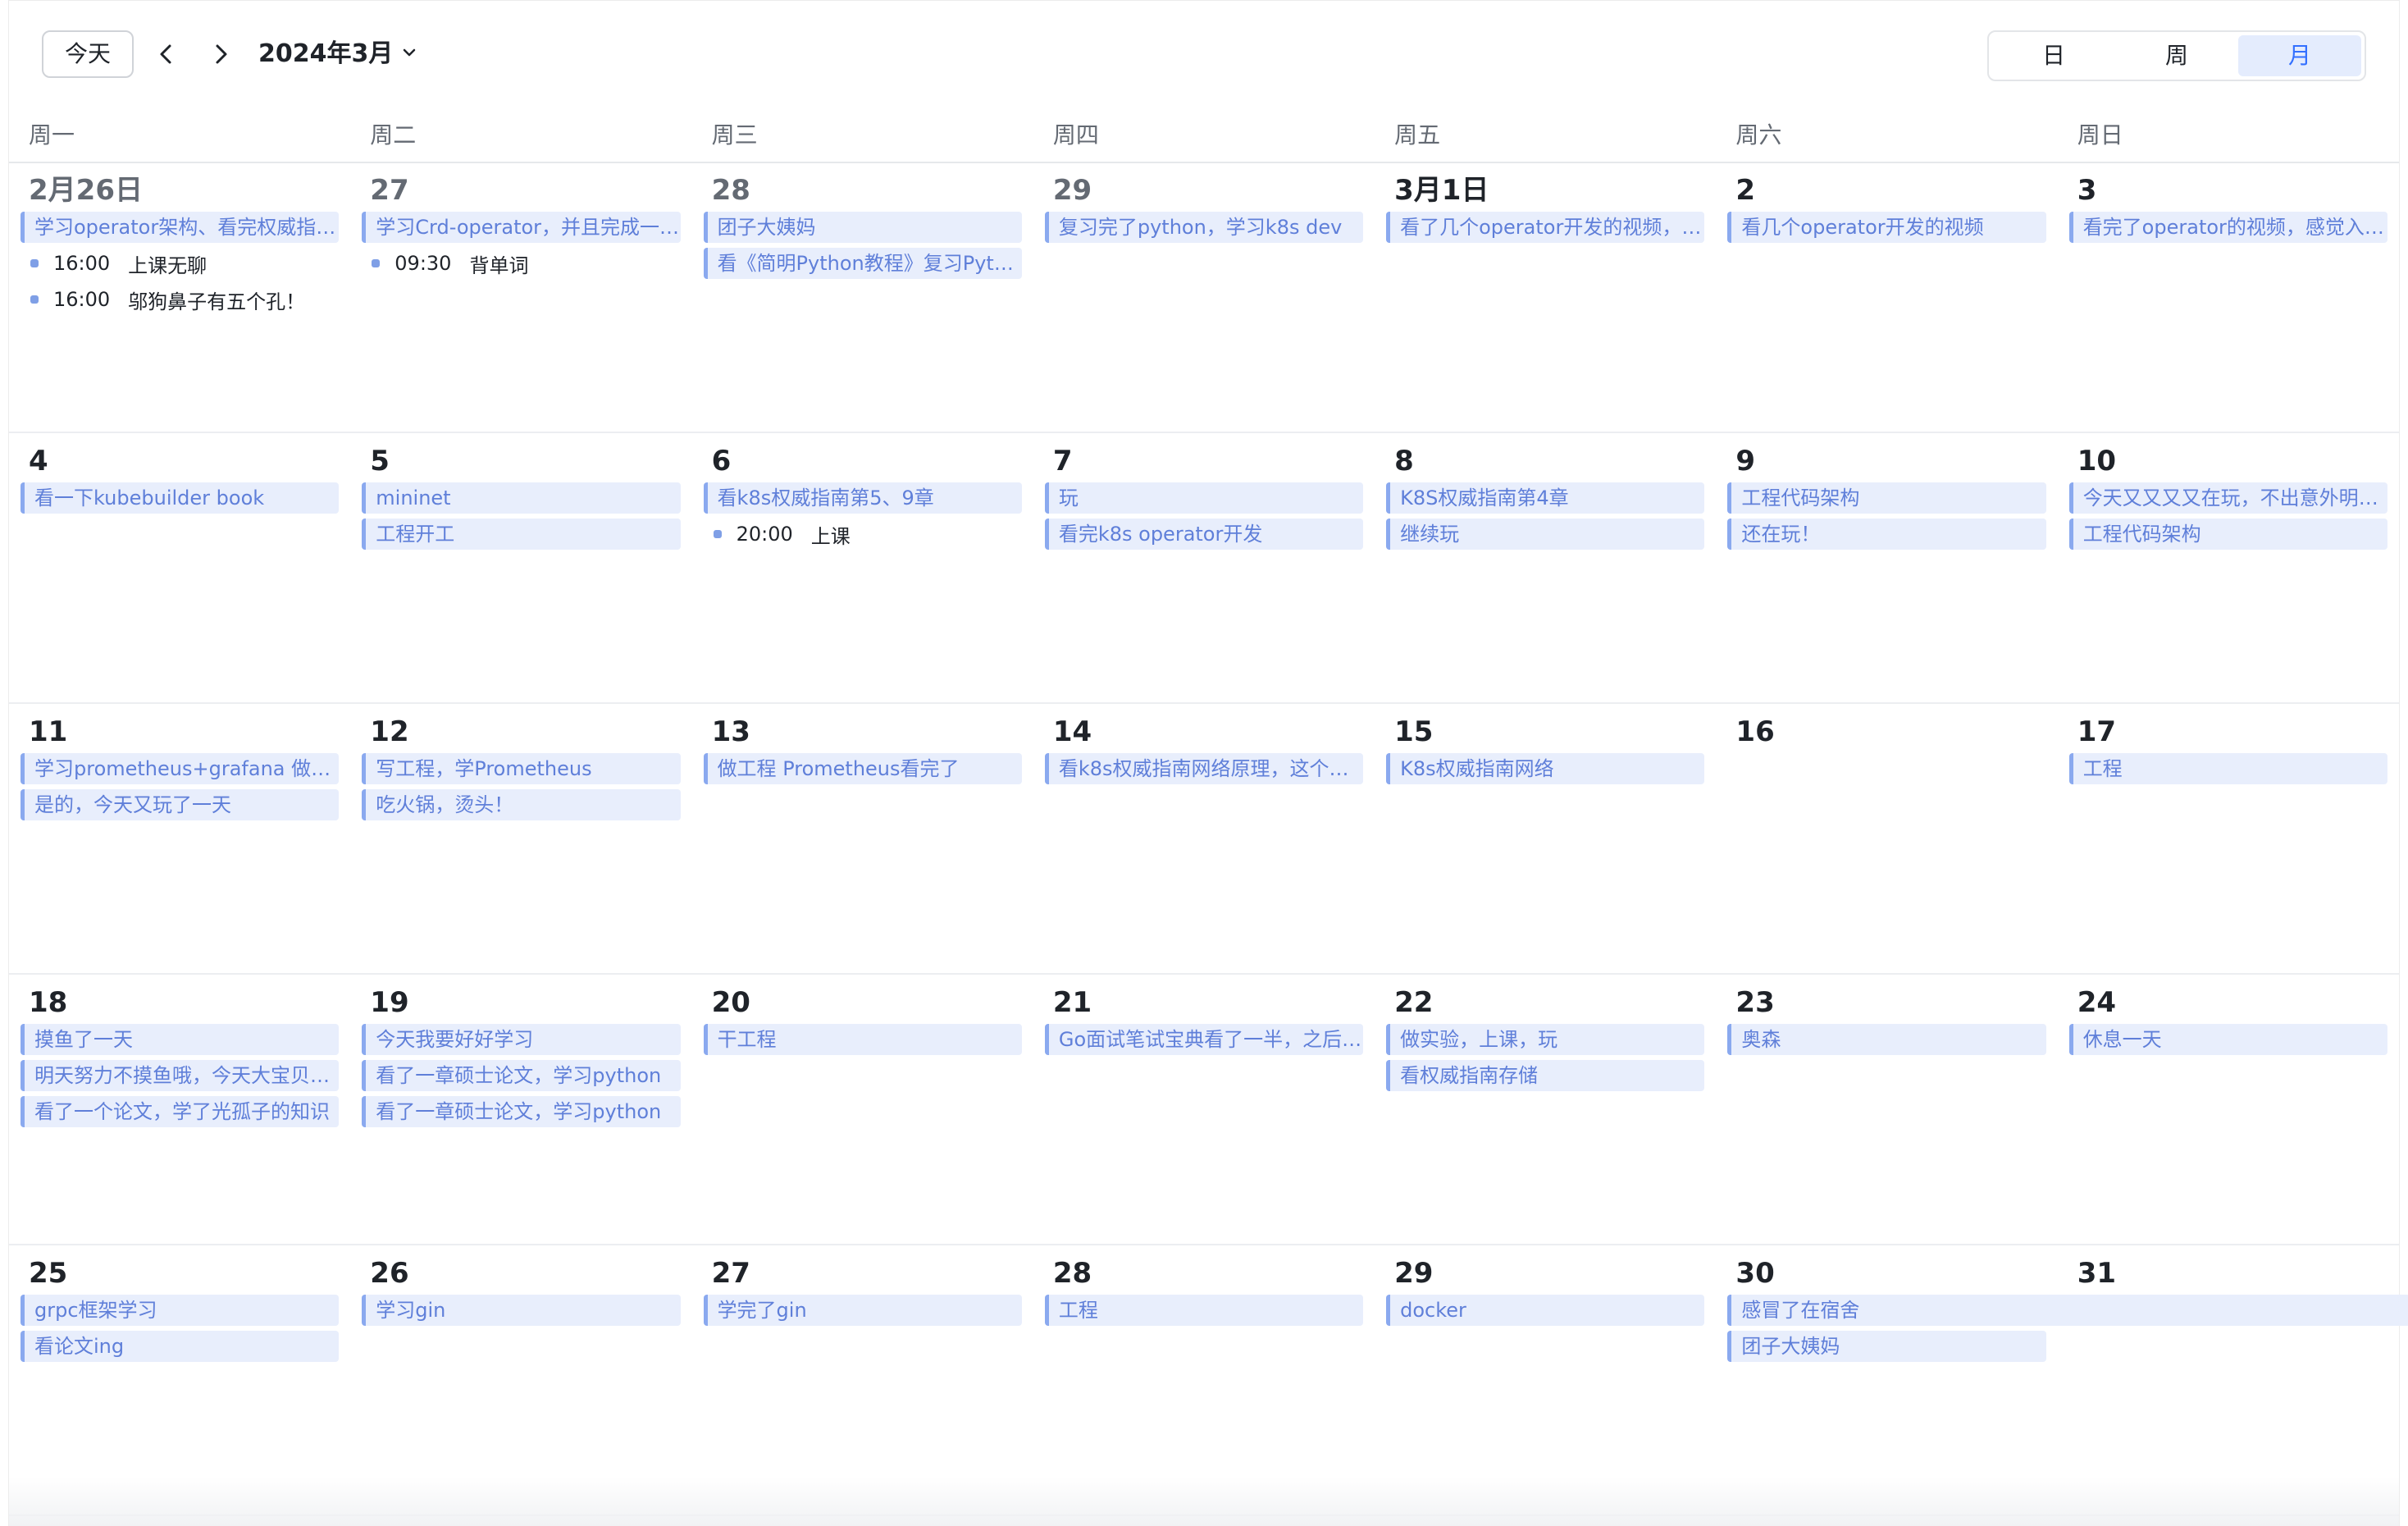 This screenshot has width=2408, height=1526. I want to click on event-chip: 今天又又又又在玩，不出意外明天也在玩, so click(2227, 498).